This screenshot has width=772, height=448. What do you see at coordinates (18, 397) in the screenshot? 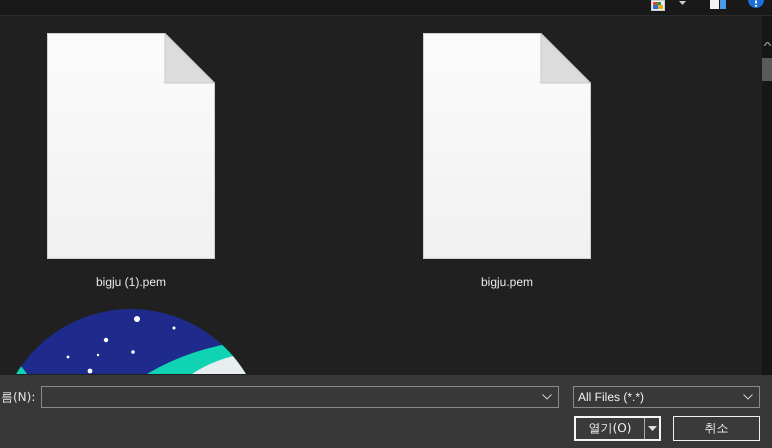
I see `file-name-label: 름(N):` at bounding box center [18, 397].